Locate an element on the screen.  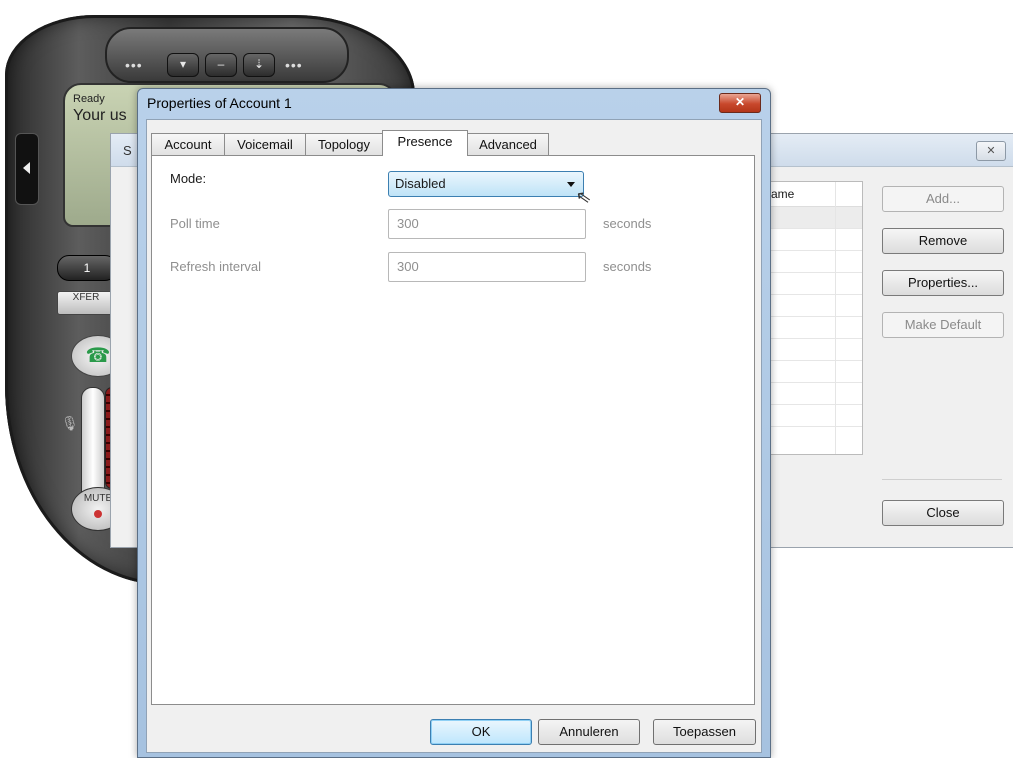
tab-voicemail: Voicemail is located at coordinates (265, 144).